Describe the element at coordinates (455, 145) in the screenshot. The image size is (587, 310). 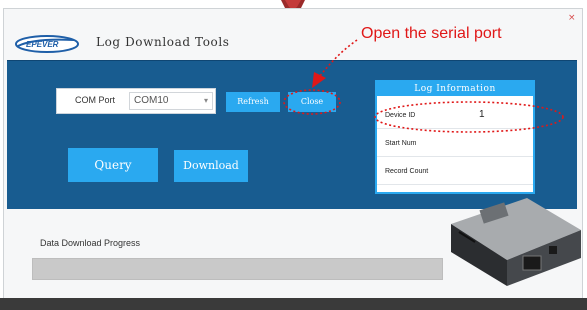
I see `info-row-start-num: Start Num` at that location.